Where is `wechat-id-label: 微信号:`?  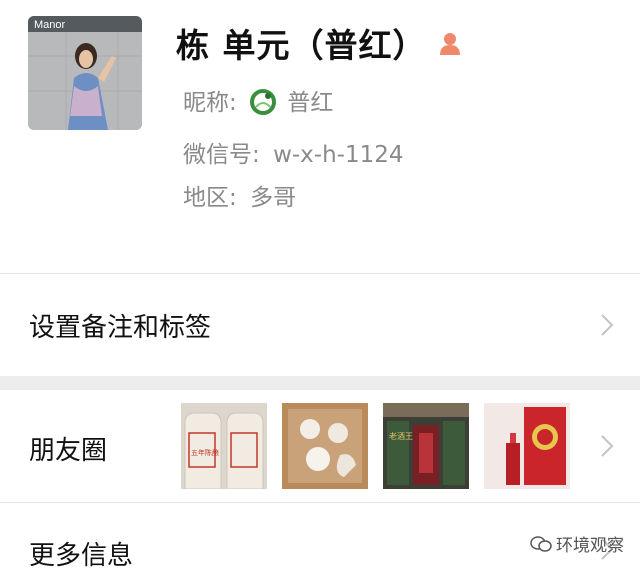 wechat-id-label: 微信号: is located at coordinates (221, 155).